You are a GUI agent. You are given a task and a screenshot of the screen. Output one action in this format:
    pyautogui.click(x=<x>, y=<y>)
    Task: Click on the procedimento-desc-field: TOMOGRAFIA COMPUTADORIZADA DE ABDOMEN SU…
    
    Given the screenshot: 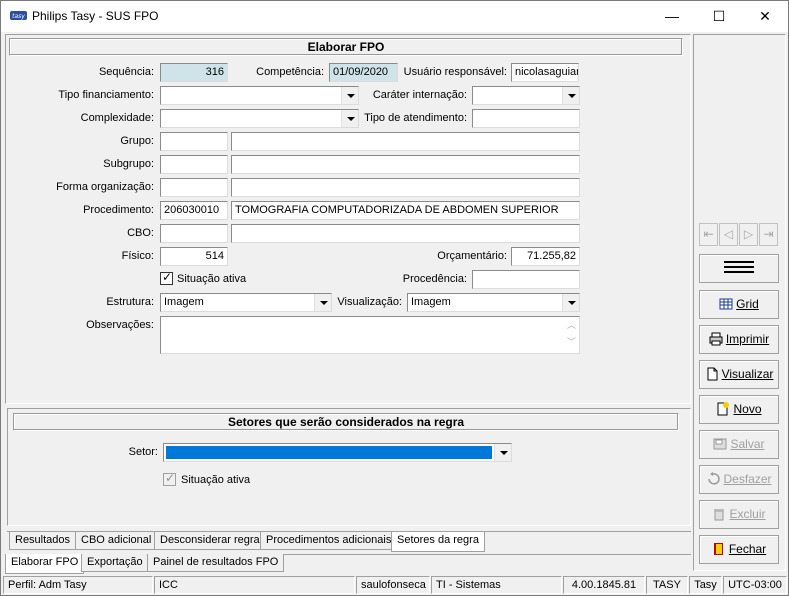 What is the action you would take?
    pyautogui.click(x=405, y=210)
    